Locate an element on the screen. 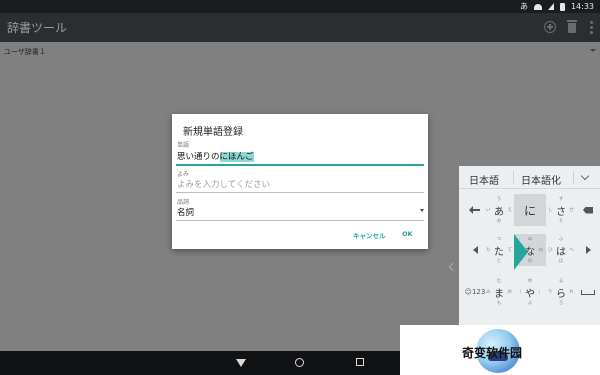 The height and width of the screenshot is (375, 600). dictionary-selector: ユーザ辞書１ is located at coordinates (300, 52).